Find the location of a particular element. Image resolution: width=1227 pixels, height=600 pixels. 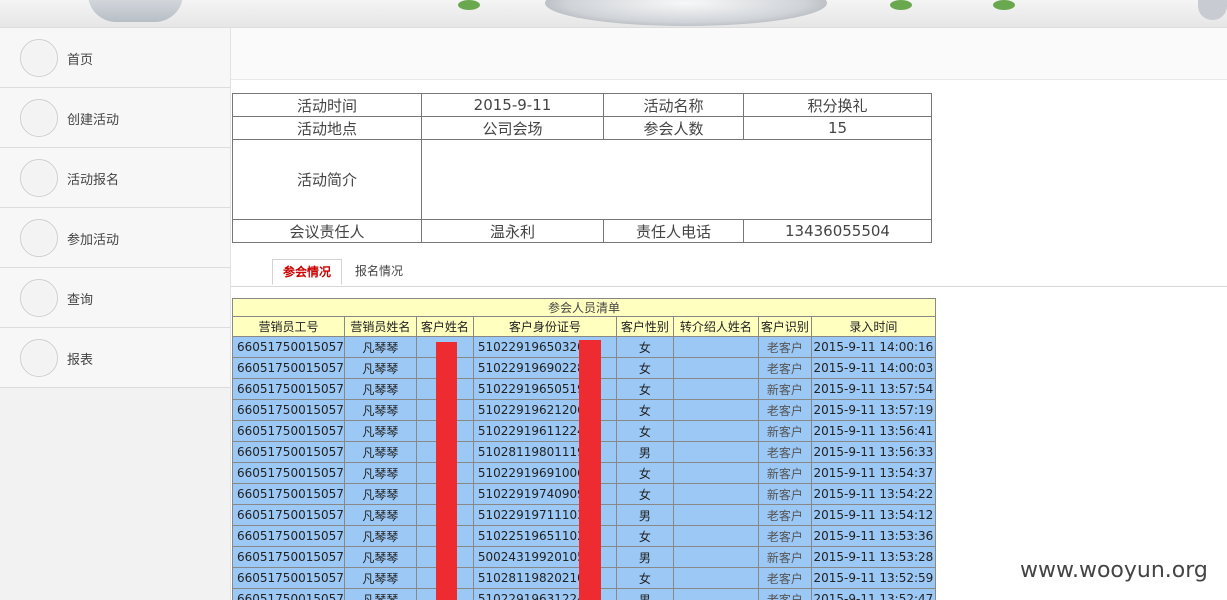

sidebar-item-query: 查询 is located at coordinates (115, 298).